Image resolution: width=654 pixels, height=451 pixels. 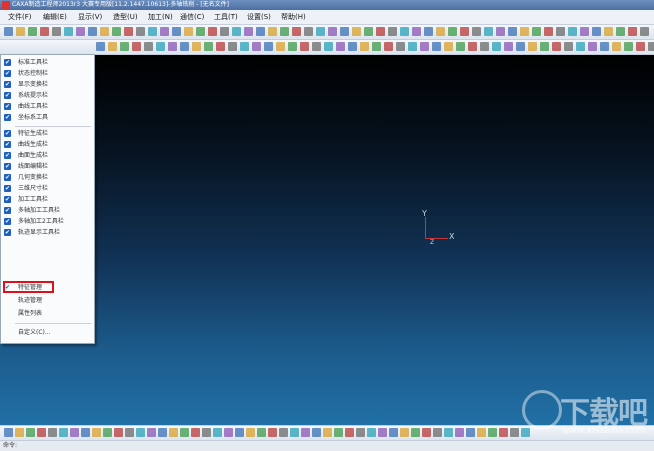 I want to click on menu-edit: 编辑(E), so click(x=55, y=17).